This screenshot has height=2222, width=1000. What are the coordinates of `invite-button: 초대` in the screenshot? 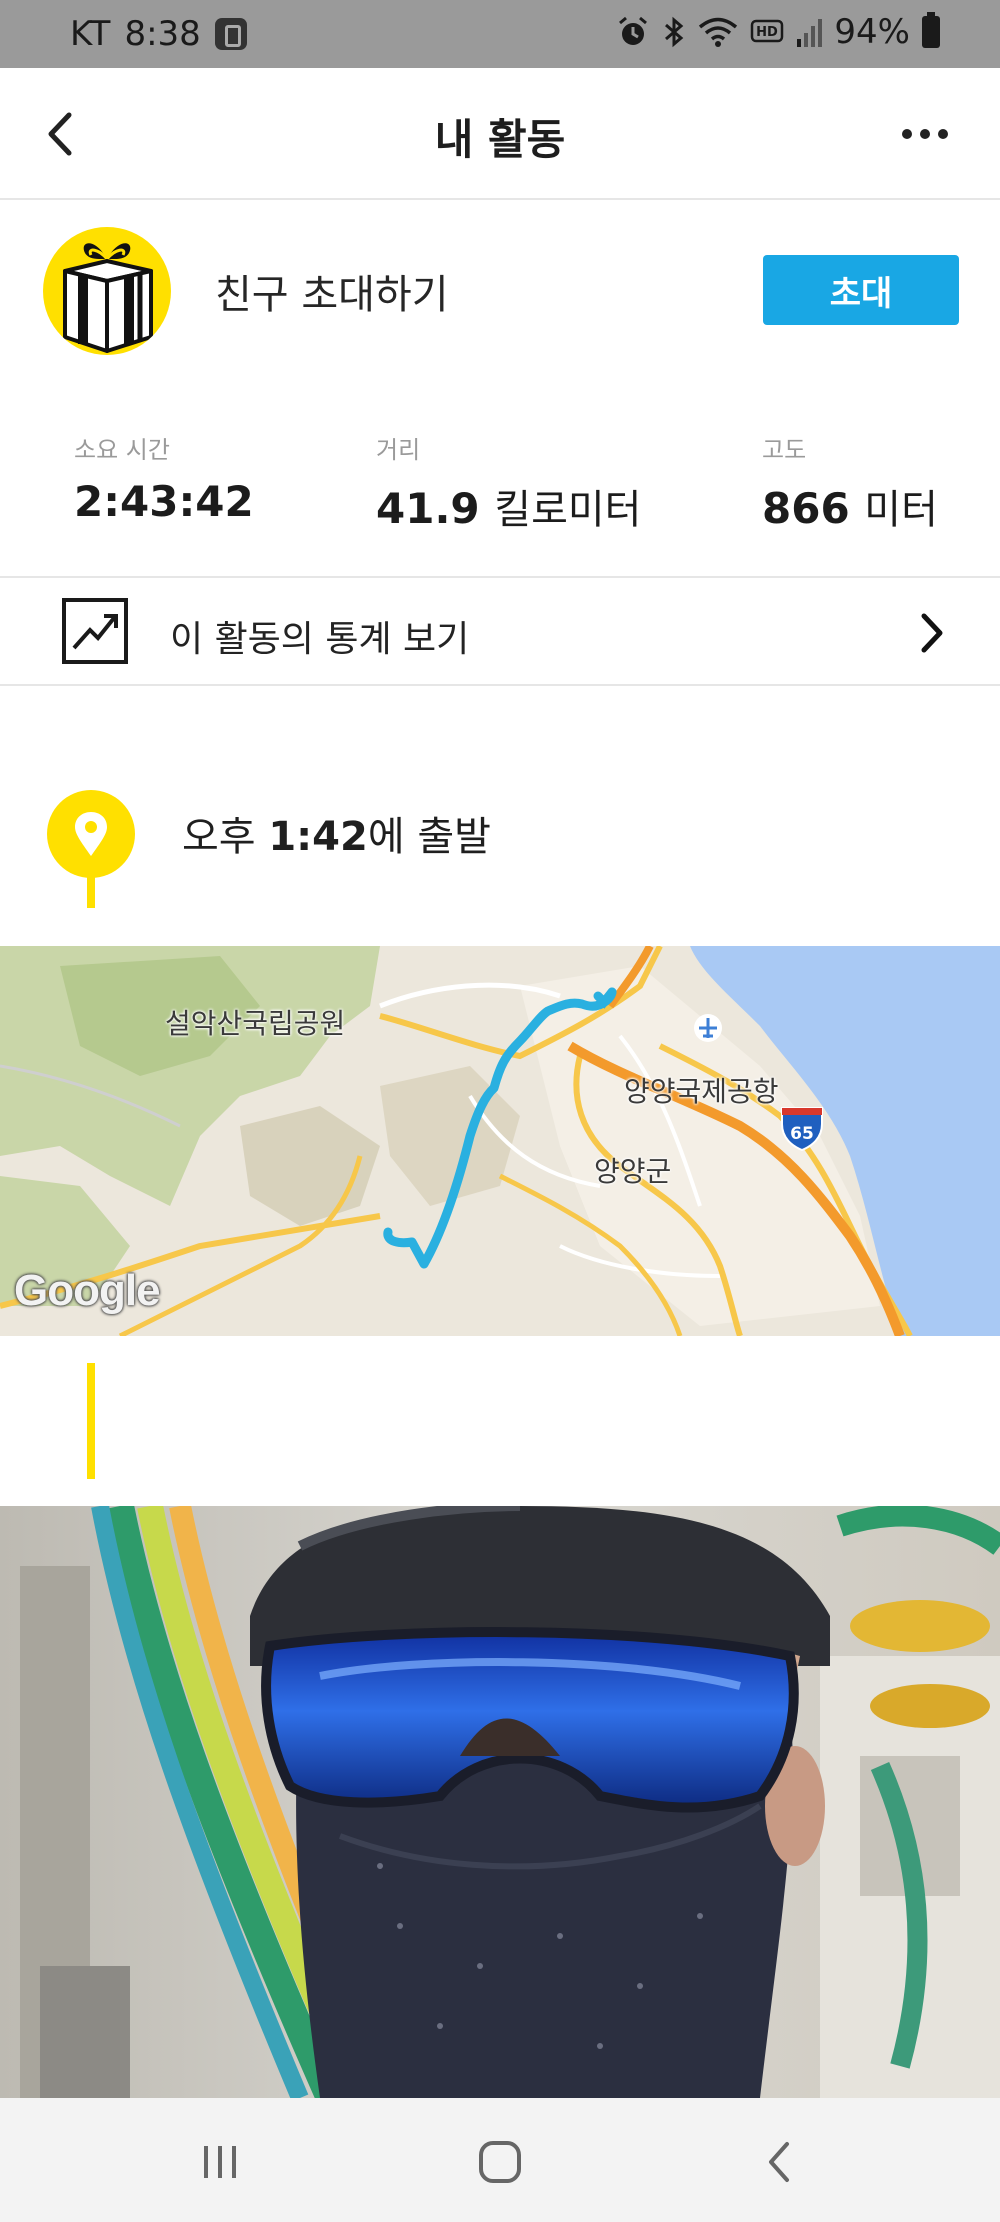 It's located at (861, 290).